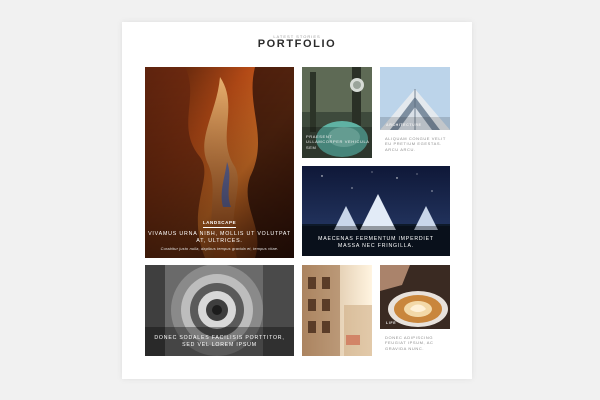  I want to click on coffee-image, so click(415, 297).